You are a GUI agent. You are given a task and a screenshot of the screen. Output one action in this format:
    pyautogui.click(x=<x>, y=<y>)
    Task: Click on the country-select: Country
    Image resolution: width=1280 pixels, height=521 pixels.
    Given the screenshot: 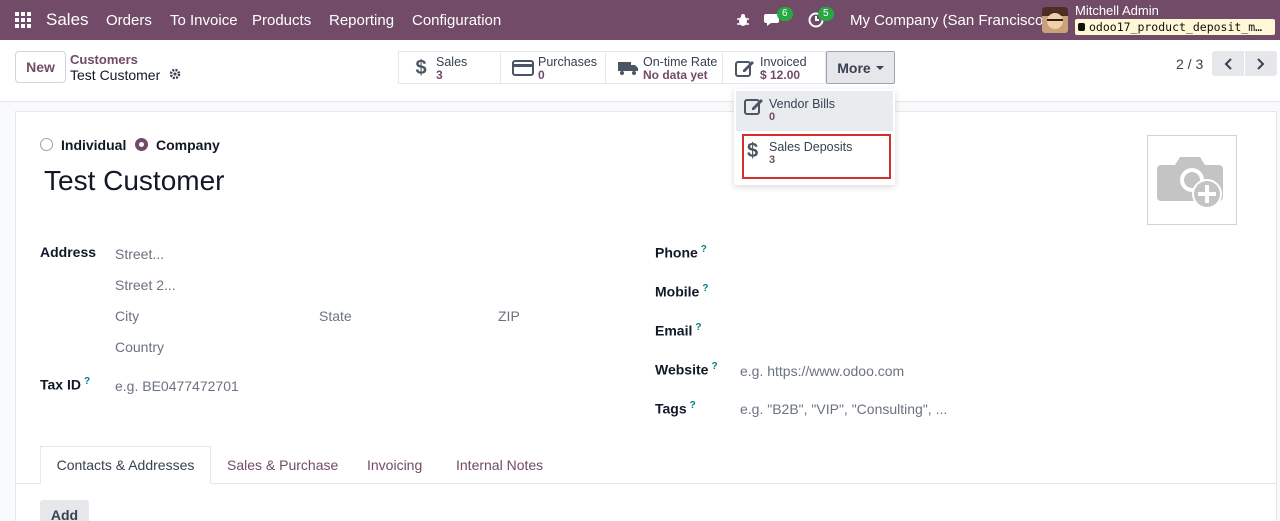 What is the action you would take?
    pyautogui.click(x=139, y=347)
    